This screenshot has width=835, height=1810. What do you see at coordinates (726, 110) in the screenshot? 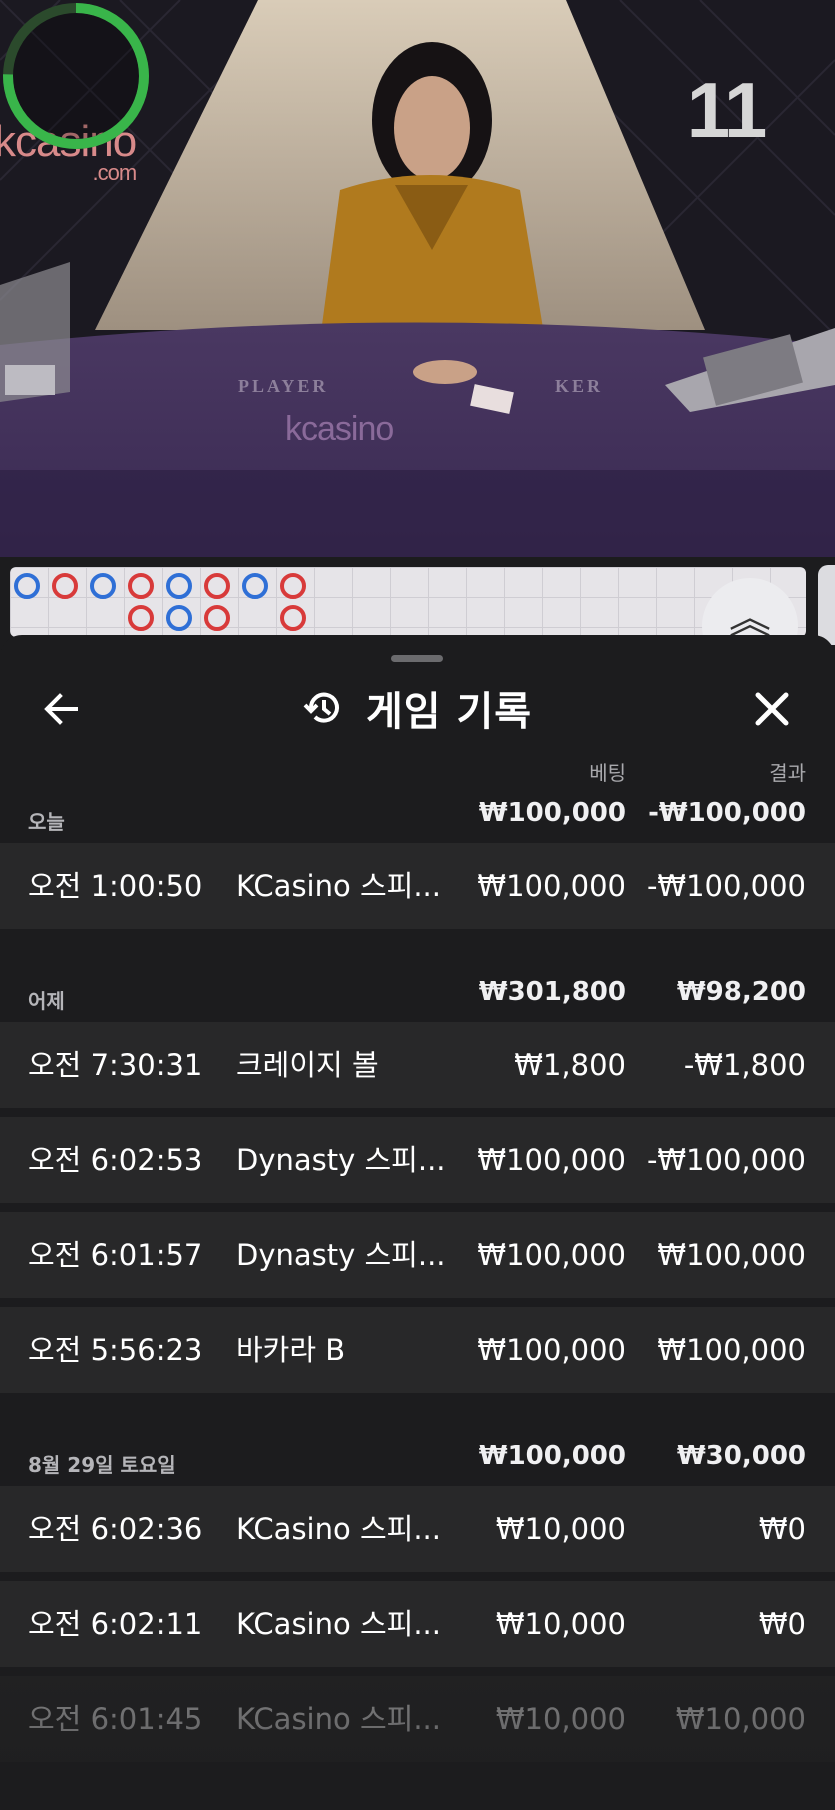
I see `countdown-timer-value: 11` at bounding box center [726, 110].